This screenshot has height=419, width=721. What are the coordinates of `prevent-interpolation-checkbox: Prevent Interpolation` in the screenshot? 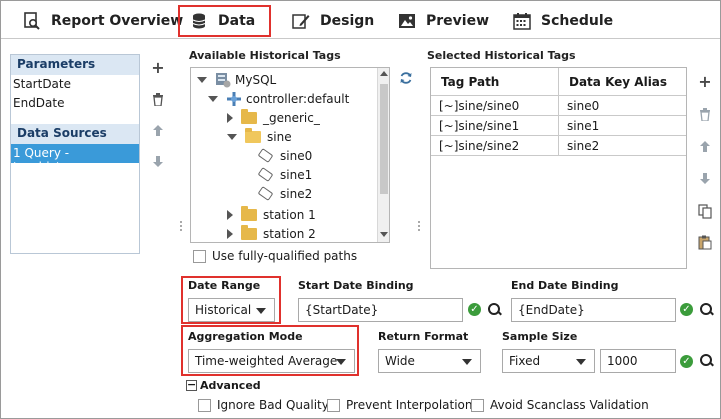 It's located at (400, 405).